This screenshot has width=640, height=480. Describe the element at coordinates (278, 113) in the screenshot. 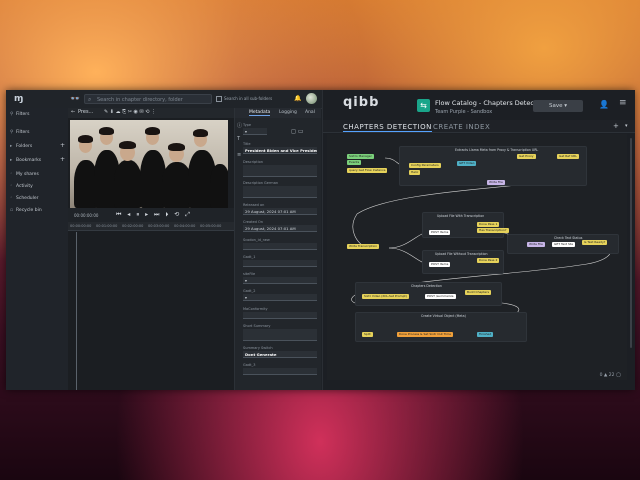

I see `metadata-tabs: Metadata Logging Anal` at that location.